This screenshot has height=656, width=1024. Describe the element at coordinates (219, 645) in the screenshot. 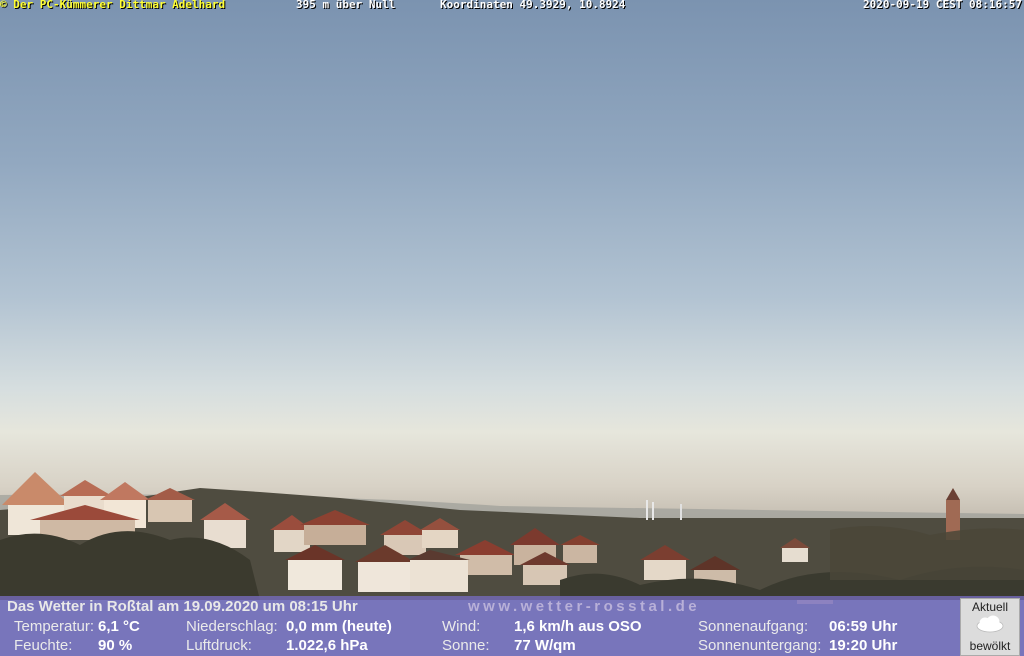

I see `pressure-label: Luftdruck:` at that location.